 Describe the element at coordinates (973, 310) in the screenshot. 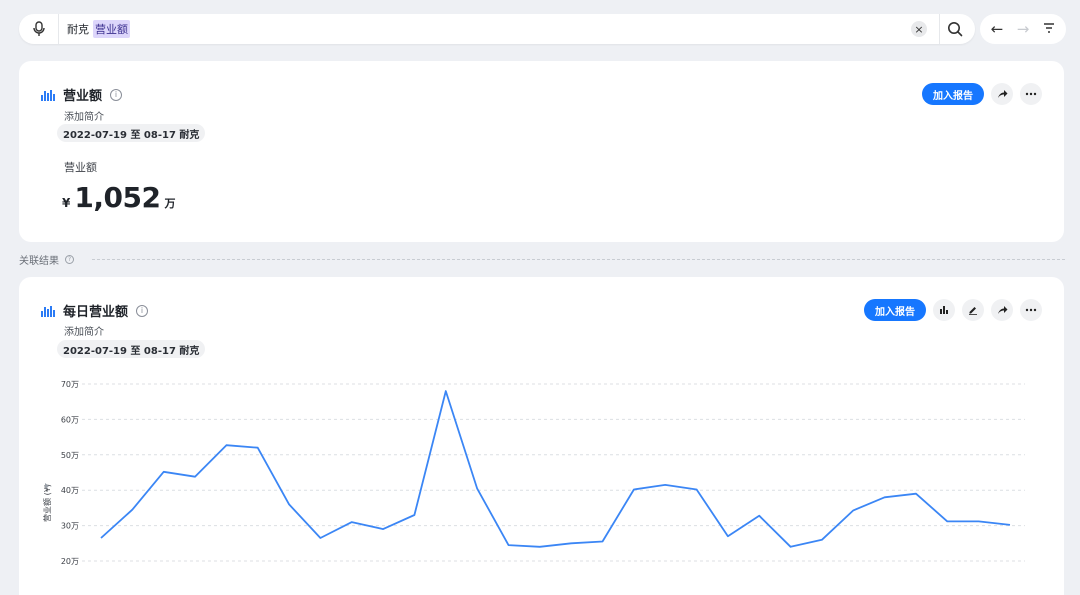

I see `edit-icon` at that location.